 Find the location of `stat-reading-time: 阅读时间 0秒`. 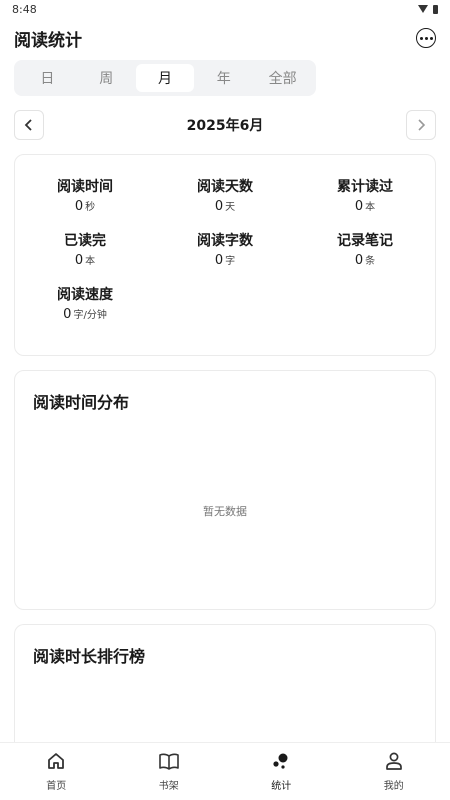

stat-reading-time: 阅读时间 0秒 is located at coordinates (85, 197).